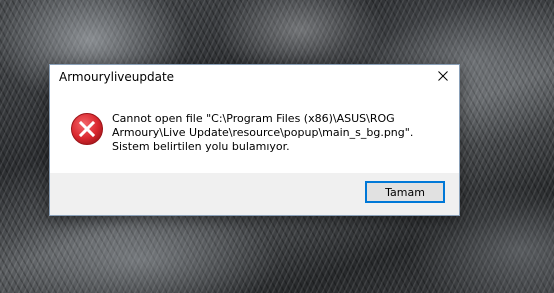  Describe the element at coordinates (87, 129) in the screenshot. I see `error-icon` at that location.